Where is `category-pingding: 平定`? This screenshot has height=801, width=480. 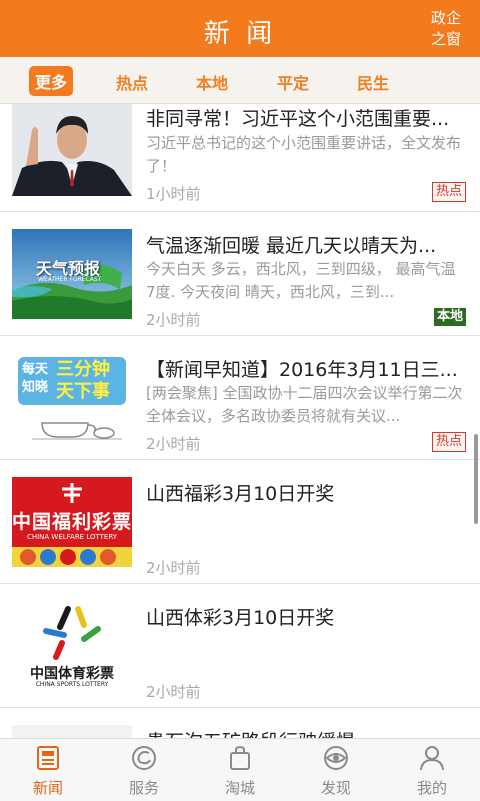
category-pingding: 平定 is located at coordinates (293, 82).